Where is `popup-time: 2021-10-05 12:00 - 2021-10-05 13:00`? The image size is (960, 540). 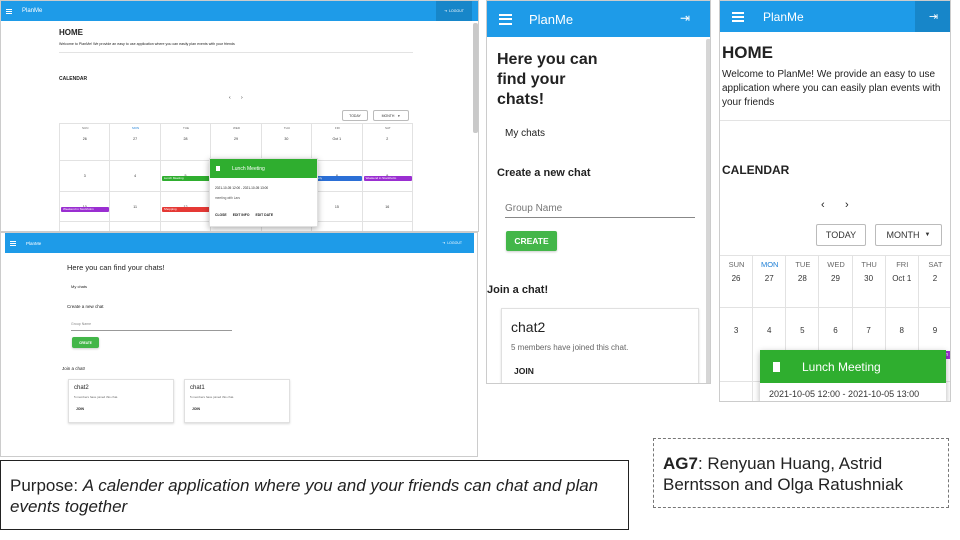
popup-time: 2021-10-05 12:00 - 2021-10-05 13:00 is located at coordinates (242, 188).